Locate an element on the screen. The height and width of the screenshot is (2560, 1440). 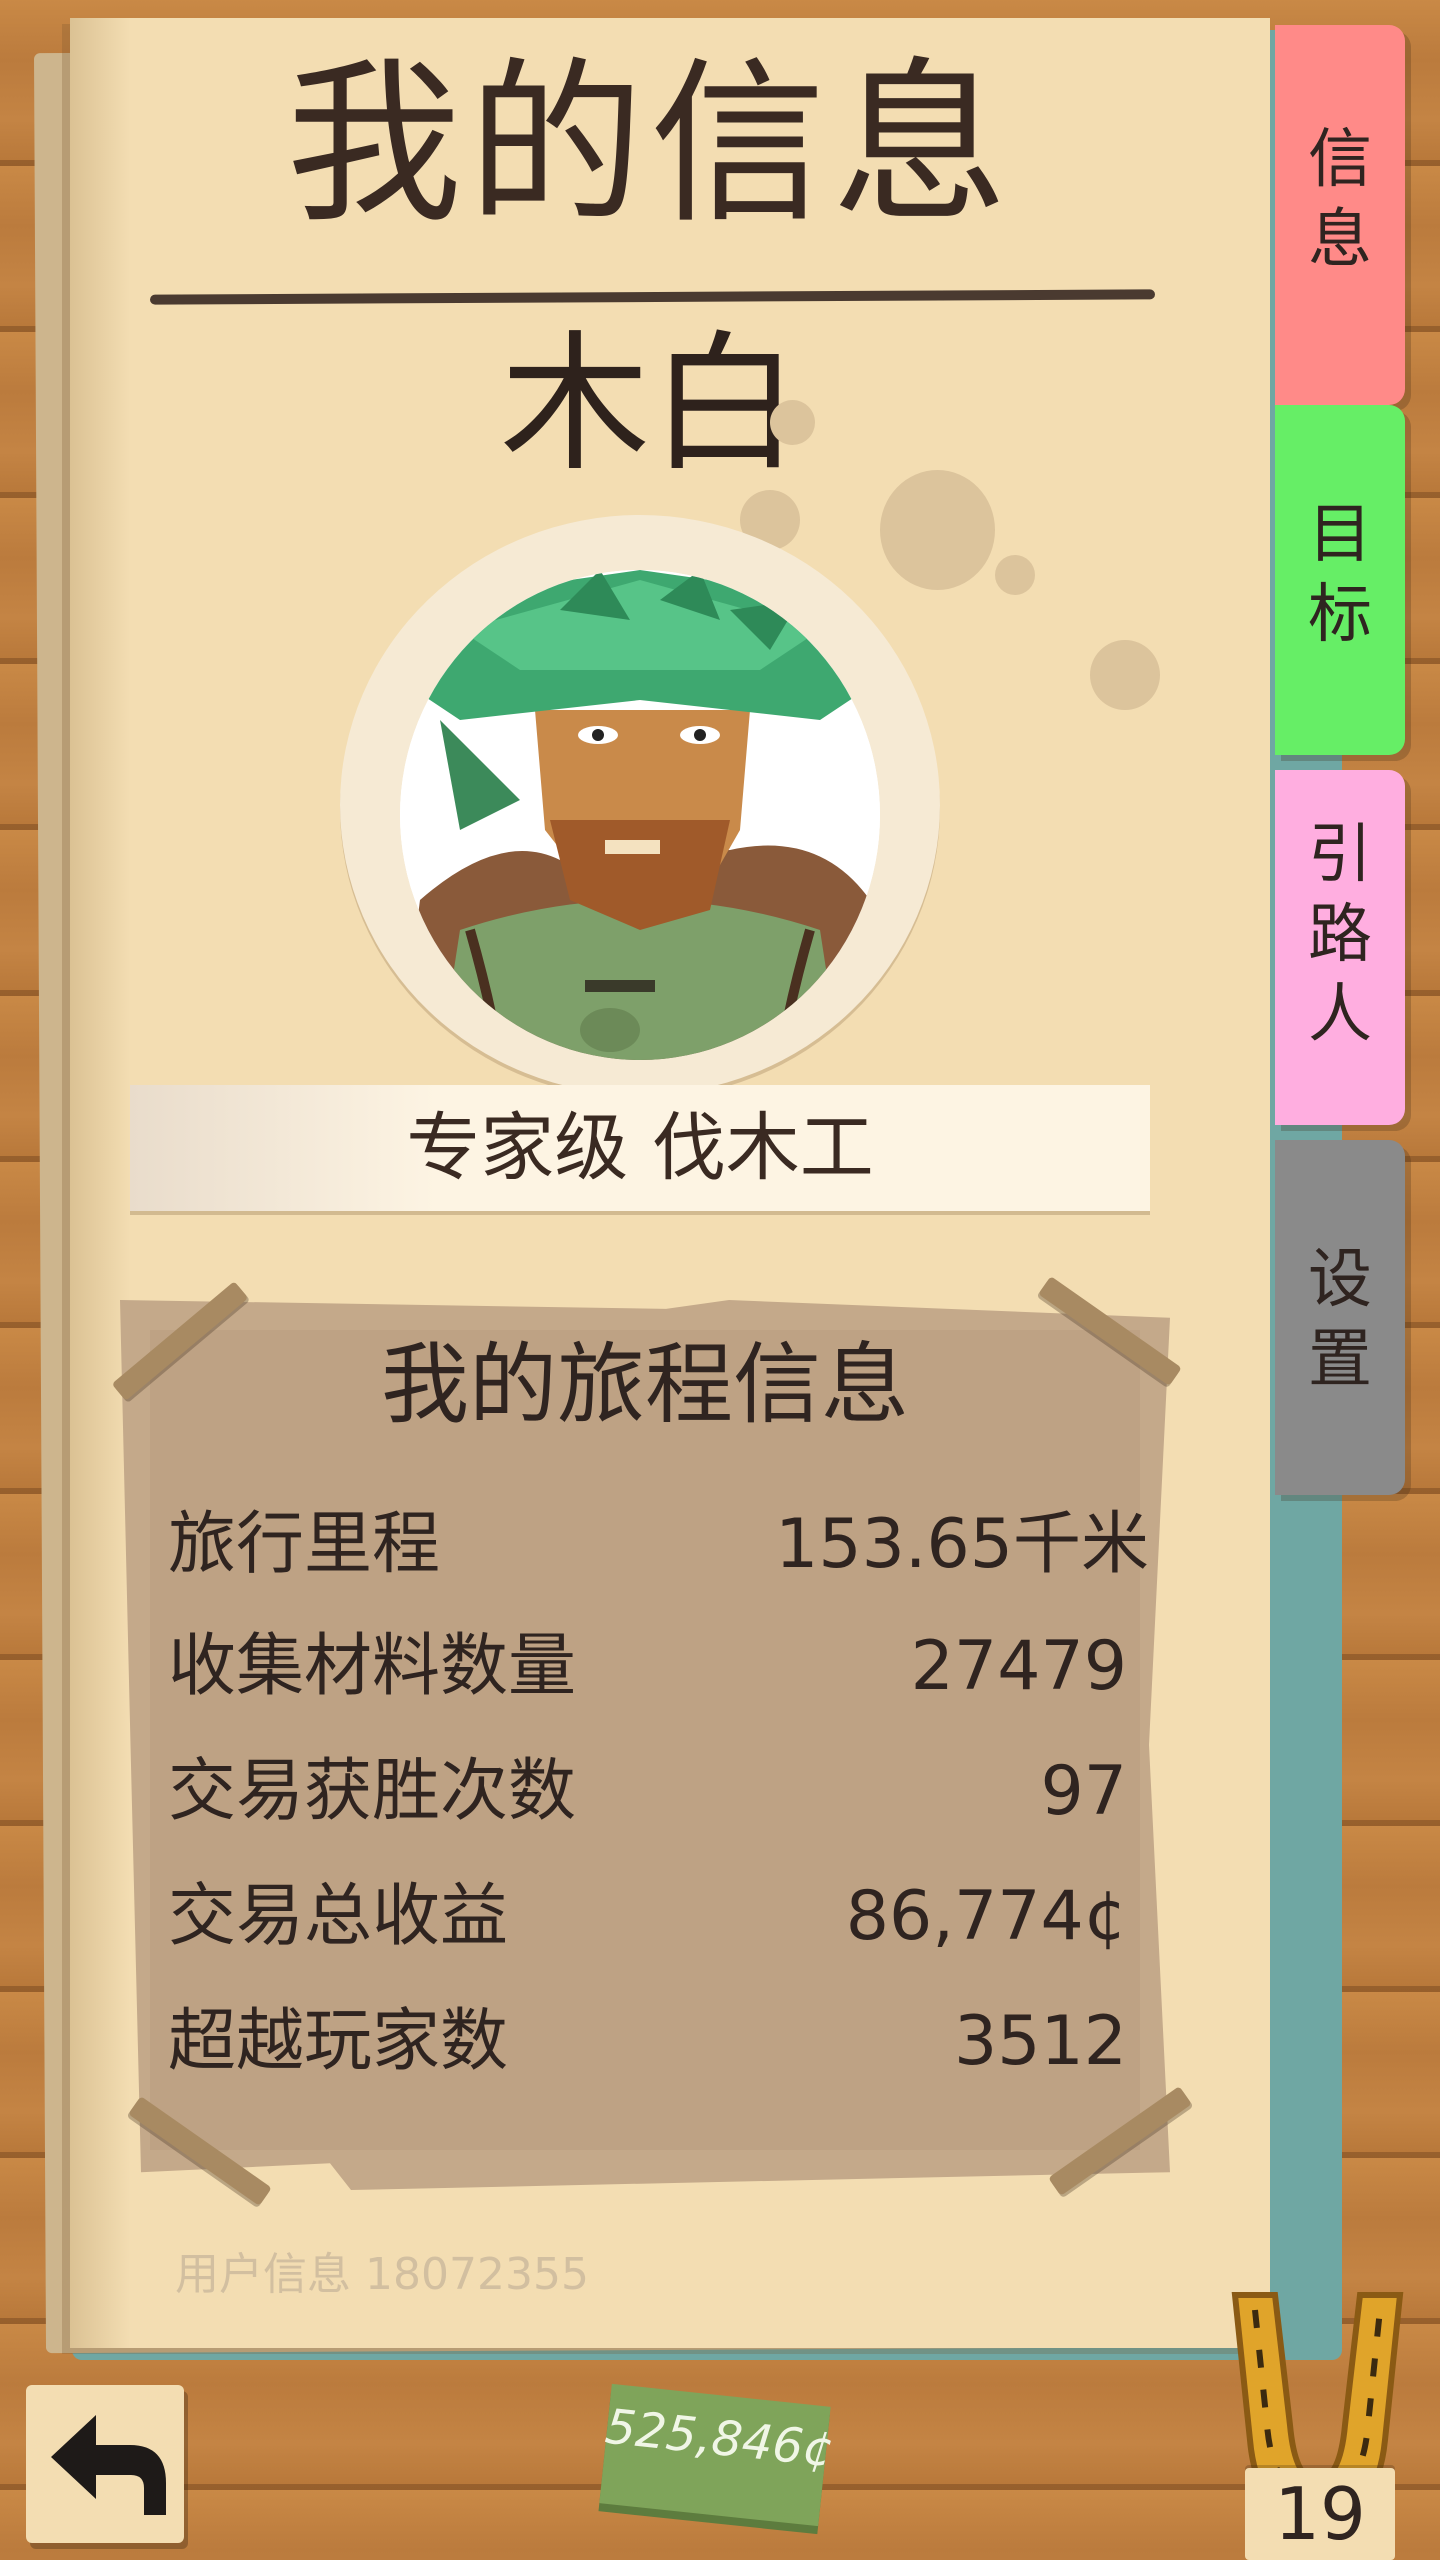
stat-value: 27479 is located at coordinates (1018, 1666).